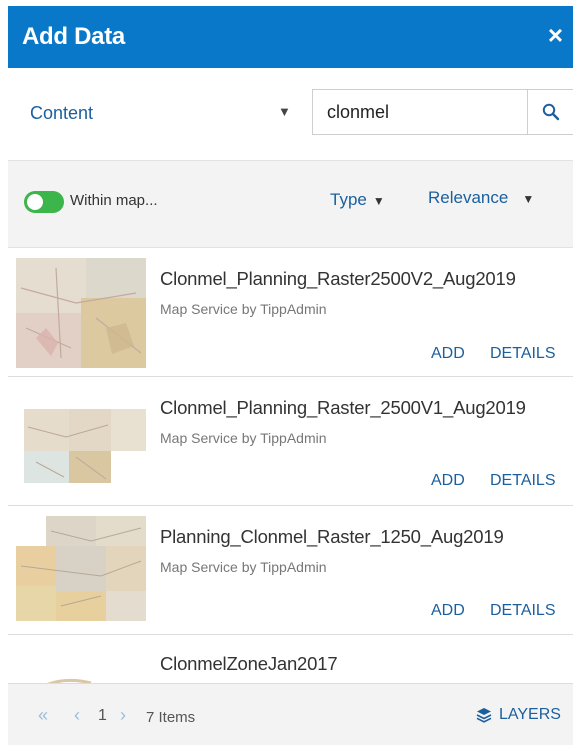  I want to click on search-button, so click(550, 112).